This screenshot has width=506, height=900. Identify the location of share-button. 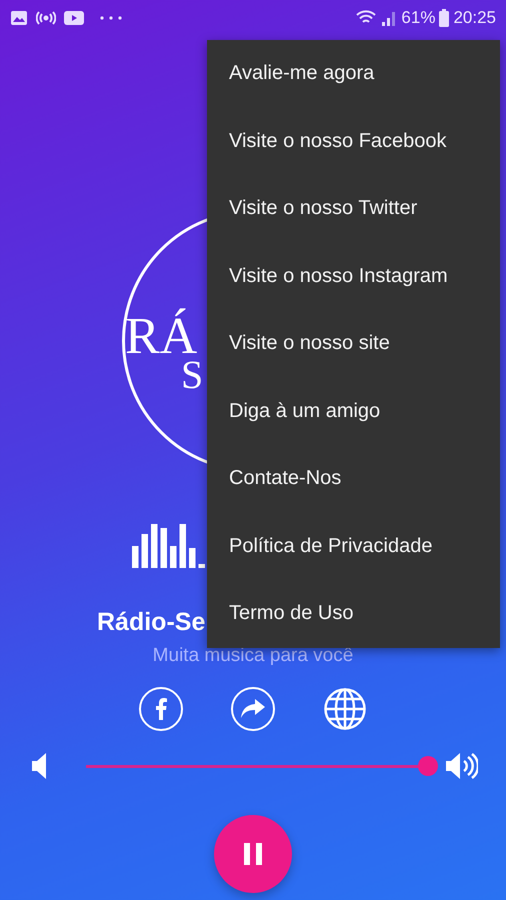
(253, 709).